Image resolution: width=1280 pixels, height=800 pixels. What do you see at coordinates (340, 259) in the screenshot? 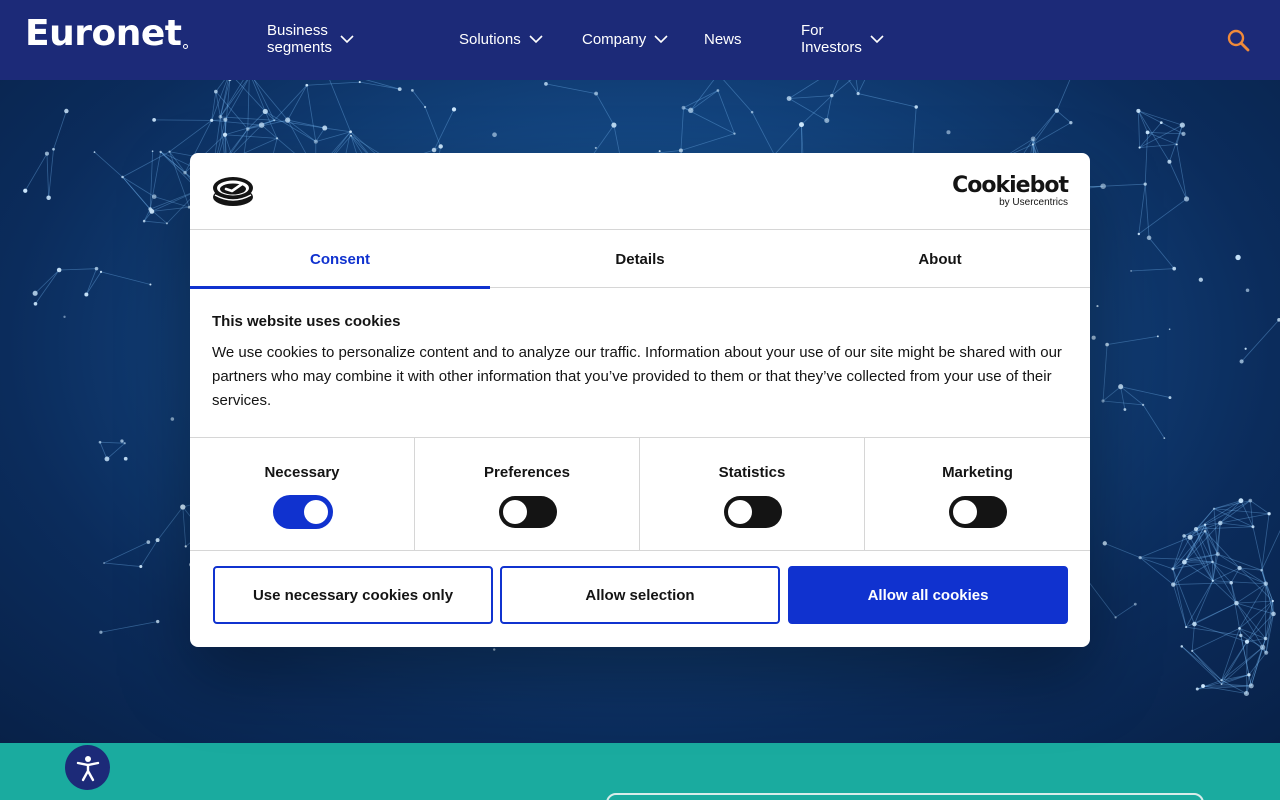
I see `tab-consent: Consent` at bounding box center [340, 259].